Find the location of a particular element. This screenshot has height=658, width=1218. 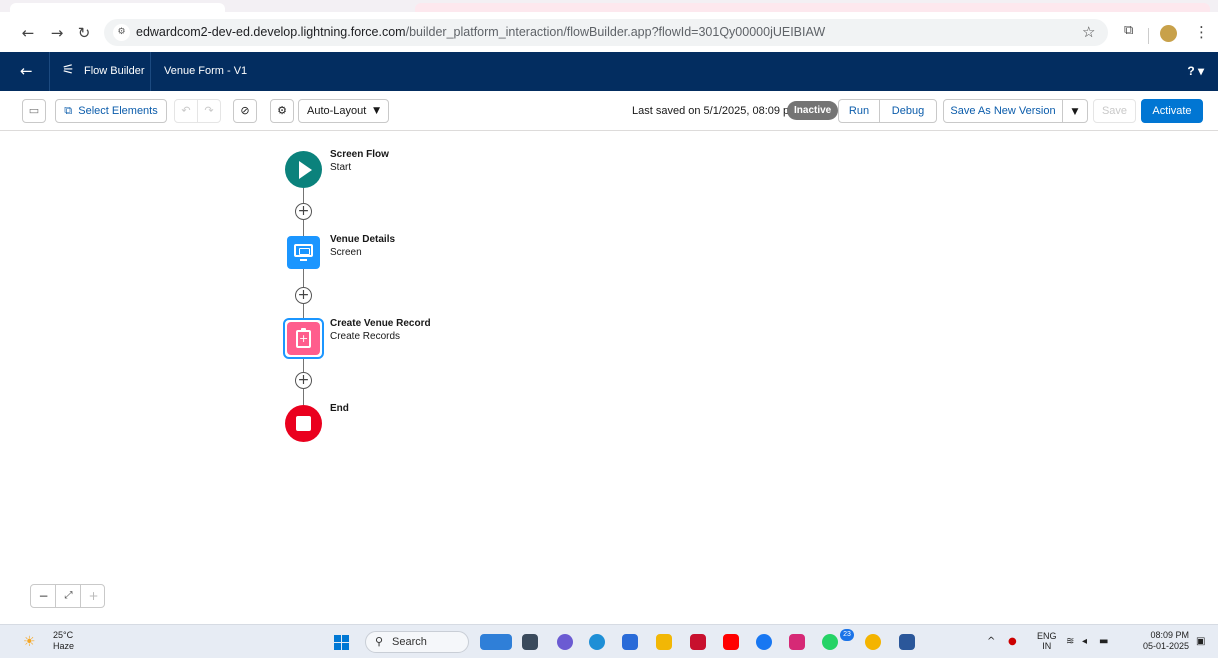

file-explorer-icon is located at coordinates (664, 642).